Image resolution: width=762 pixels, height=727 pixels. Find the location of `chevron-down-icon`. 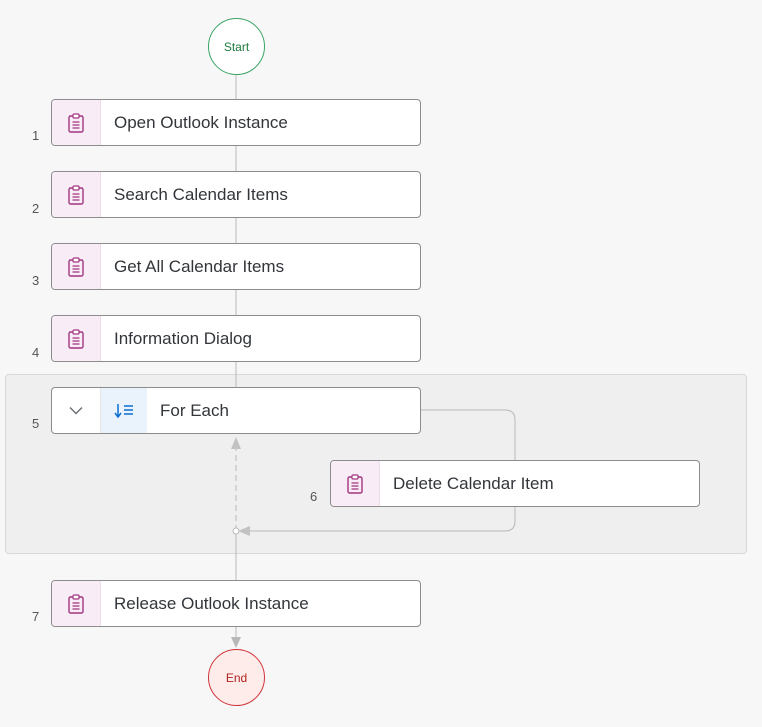

chevron-down-icon is located at coordinates (76, 411).